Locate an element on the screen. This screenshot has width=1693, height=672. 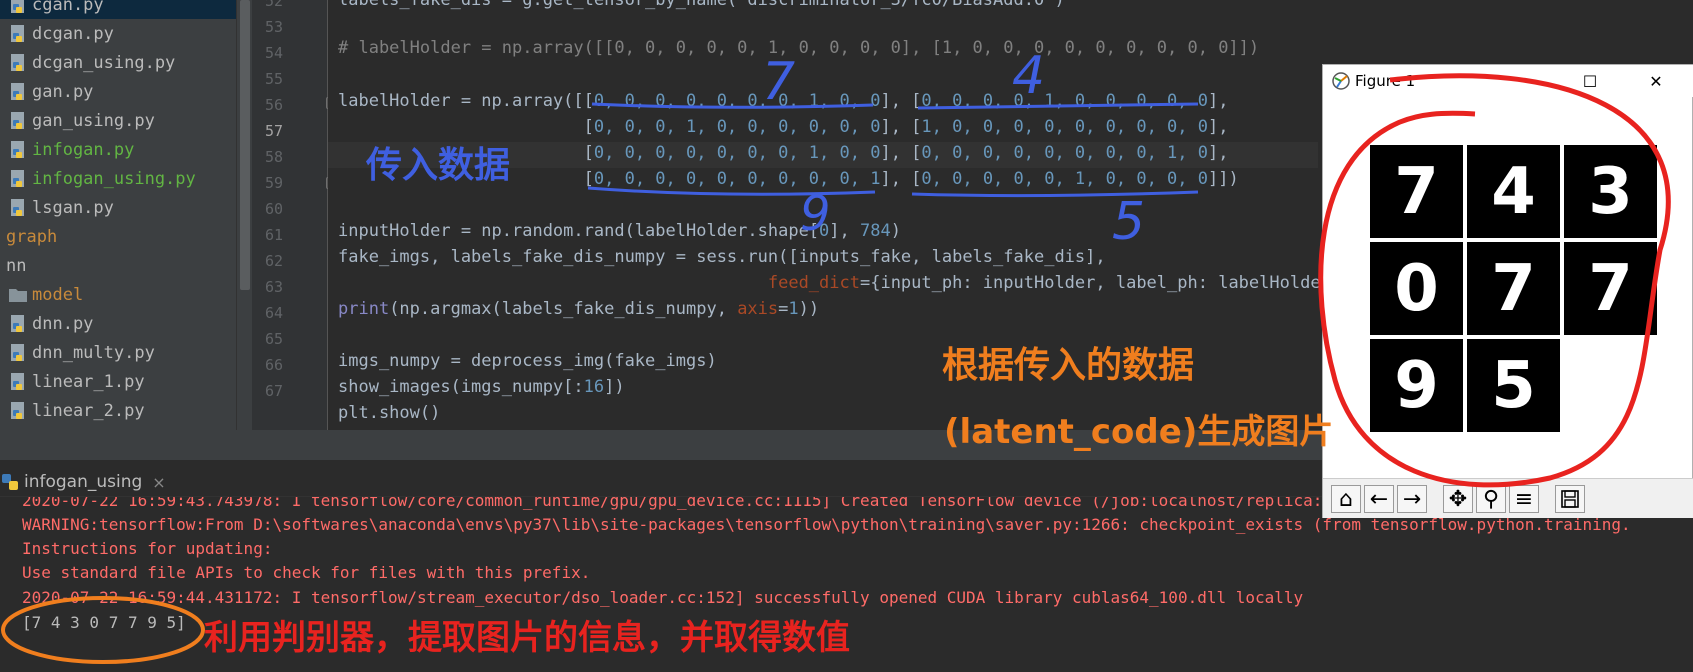
handwritten-digit-7: 7 is located at coordinates (779, 82).